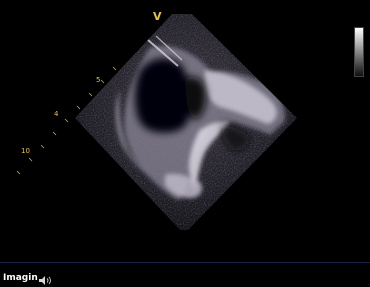 The height and width of the screenshot is (287, 370). I want to click on depth-label-10: 10, so click(25, 151).